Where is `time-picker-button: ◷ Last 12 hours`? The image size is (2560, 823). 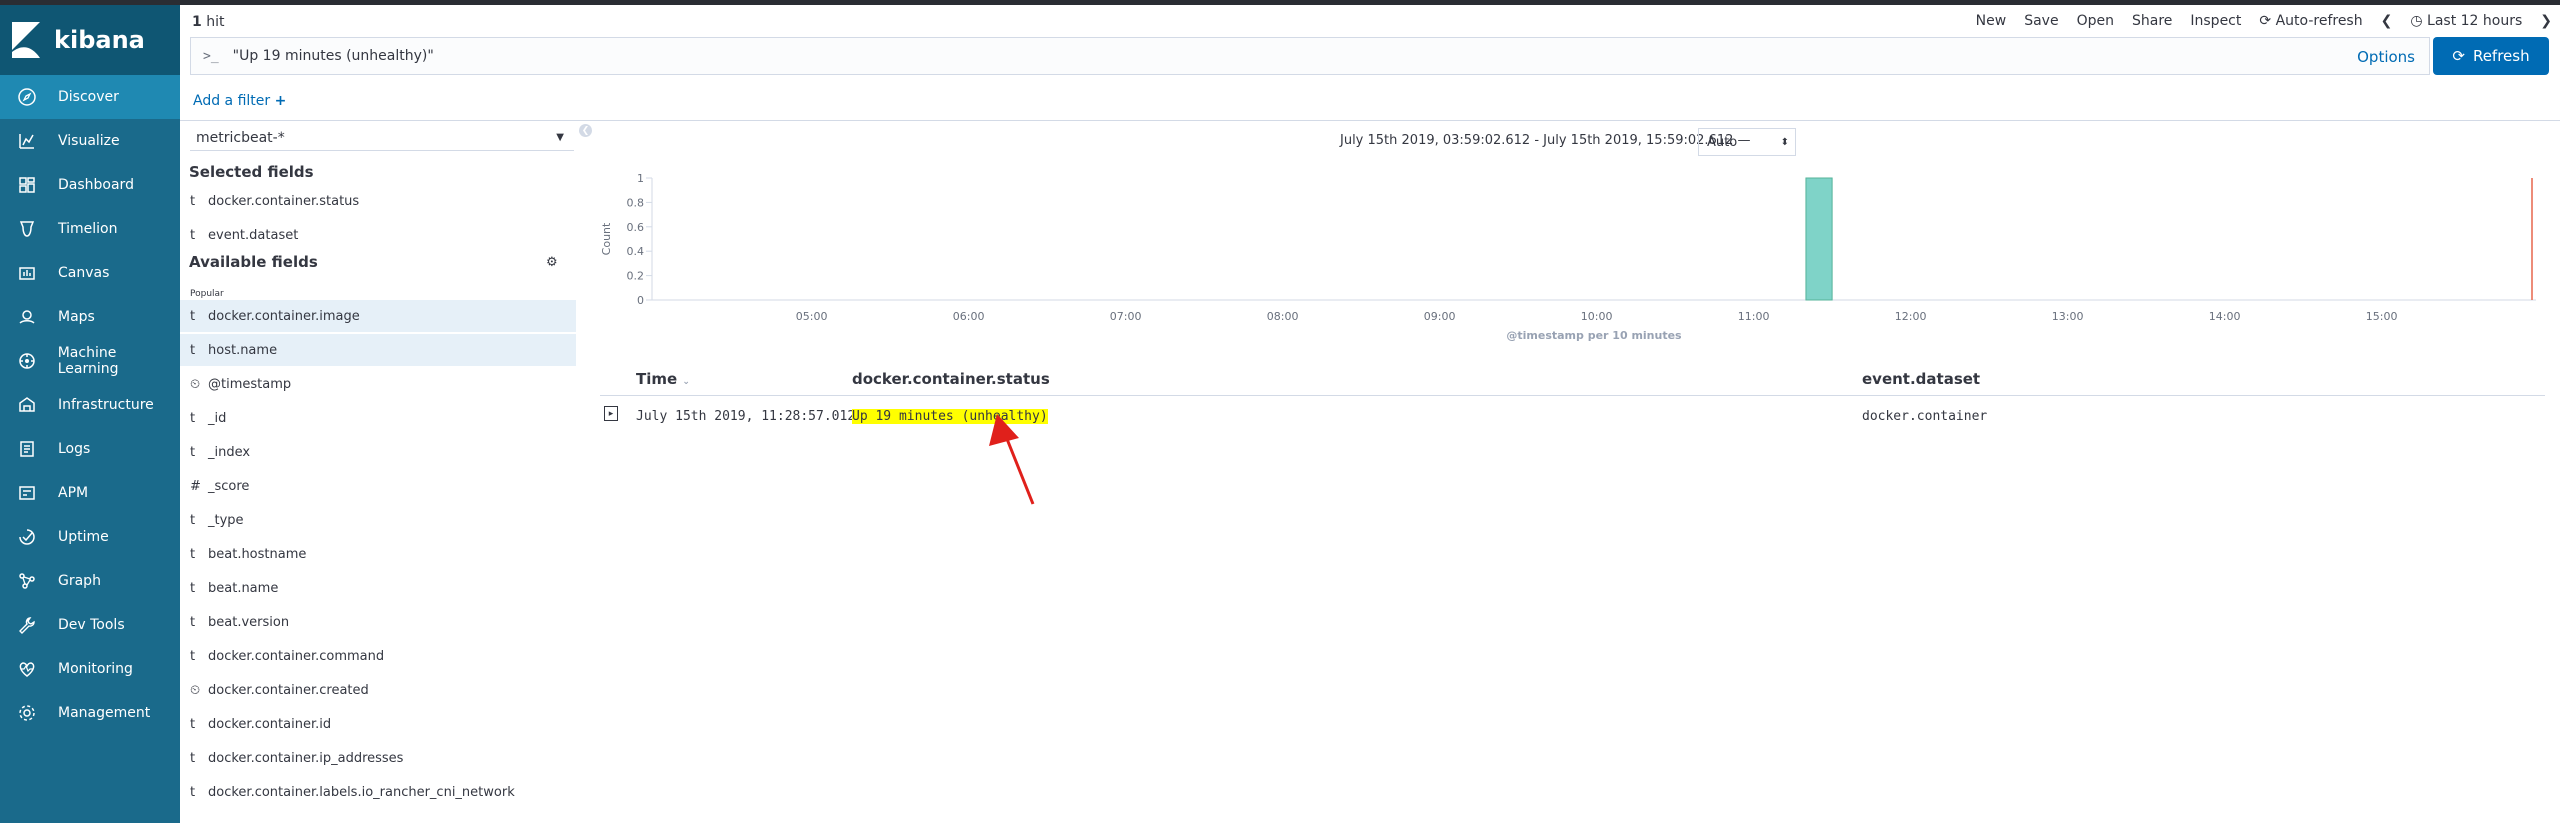 time-picker-button: ◷ Last 12 hours is located at coordinates (2466, 21).